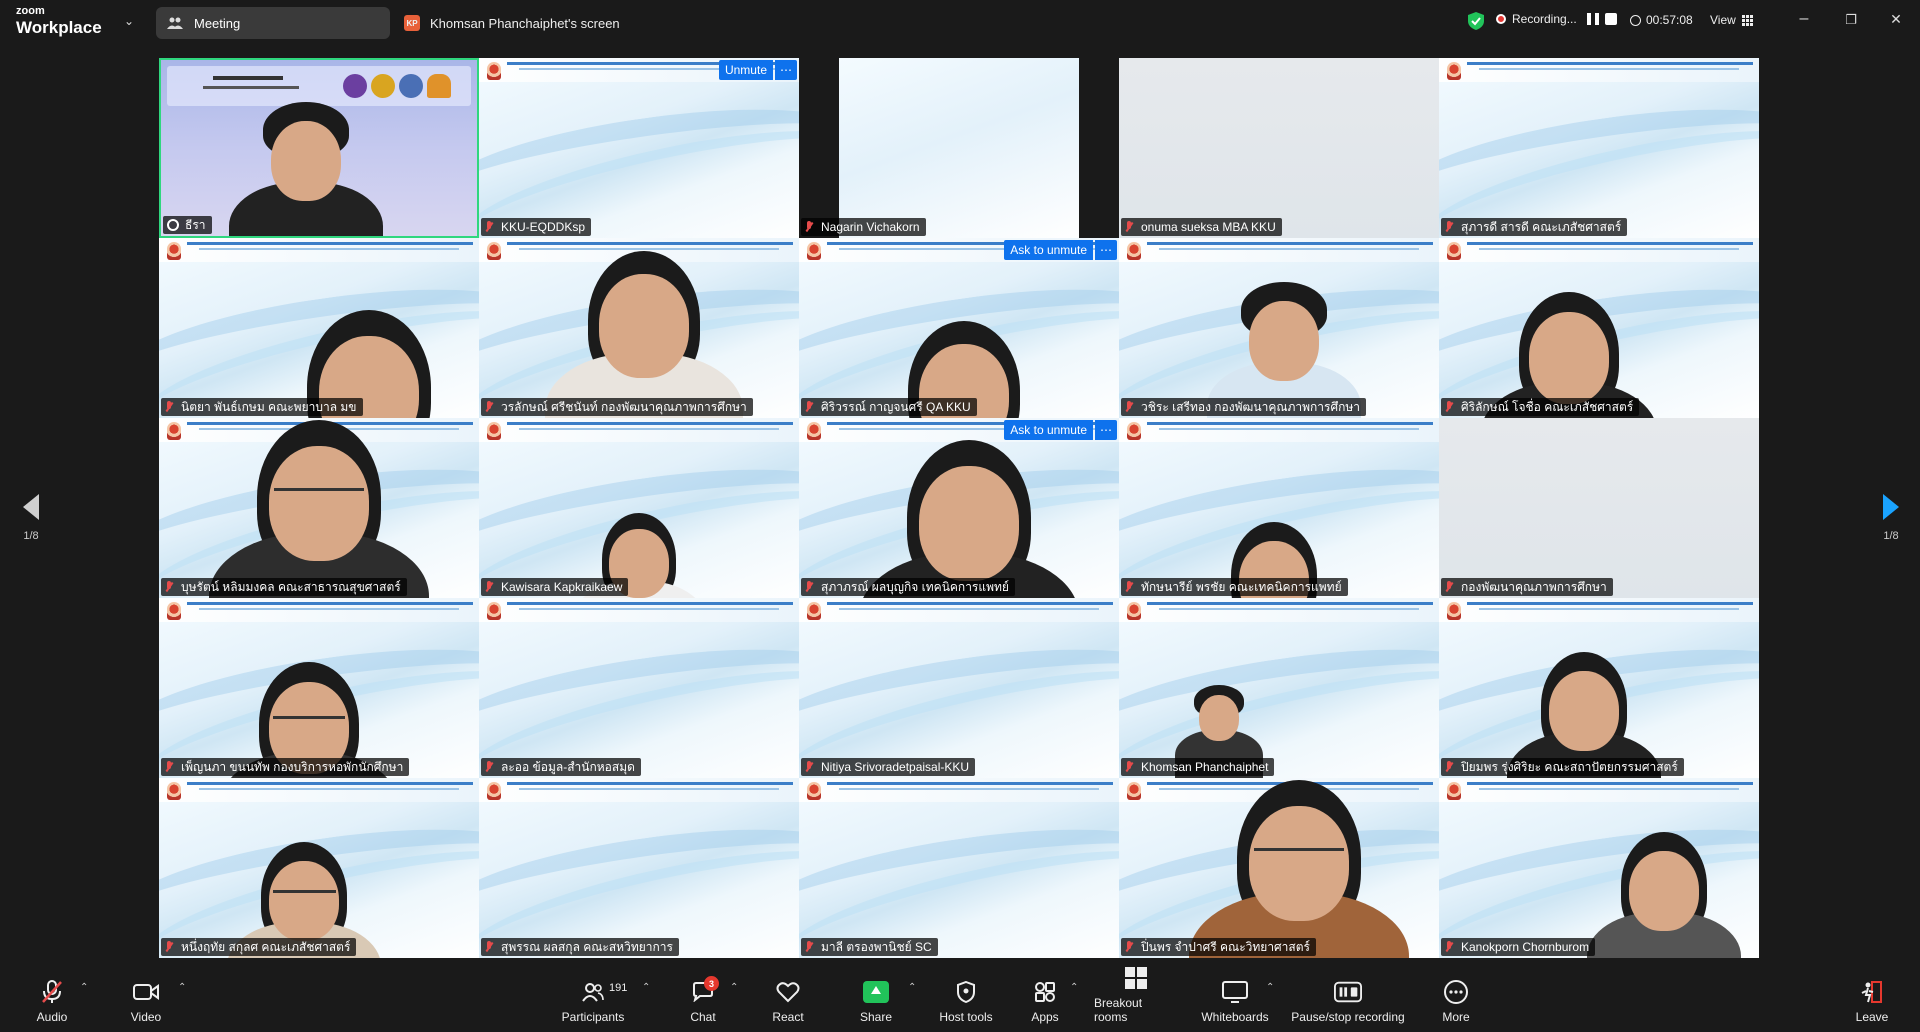  Describe the element at coordinates (639, 148) in the screenshot. I see `participant-tile: Unmute ⋯ KKU-EQDDKsp` at that location.